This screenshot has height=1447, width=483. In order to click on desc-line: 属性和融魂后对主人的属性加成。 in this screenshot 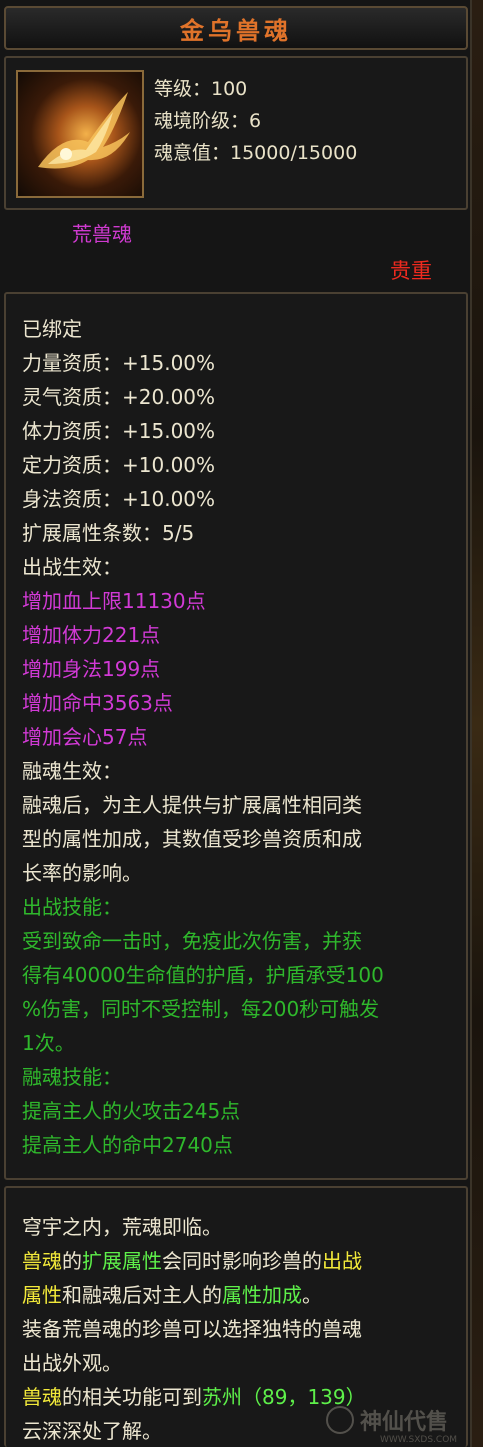, I will do `click(172, 1295)`.